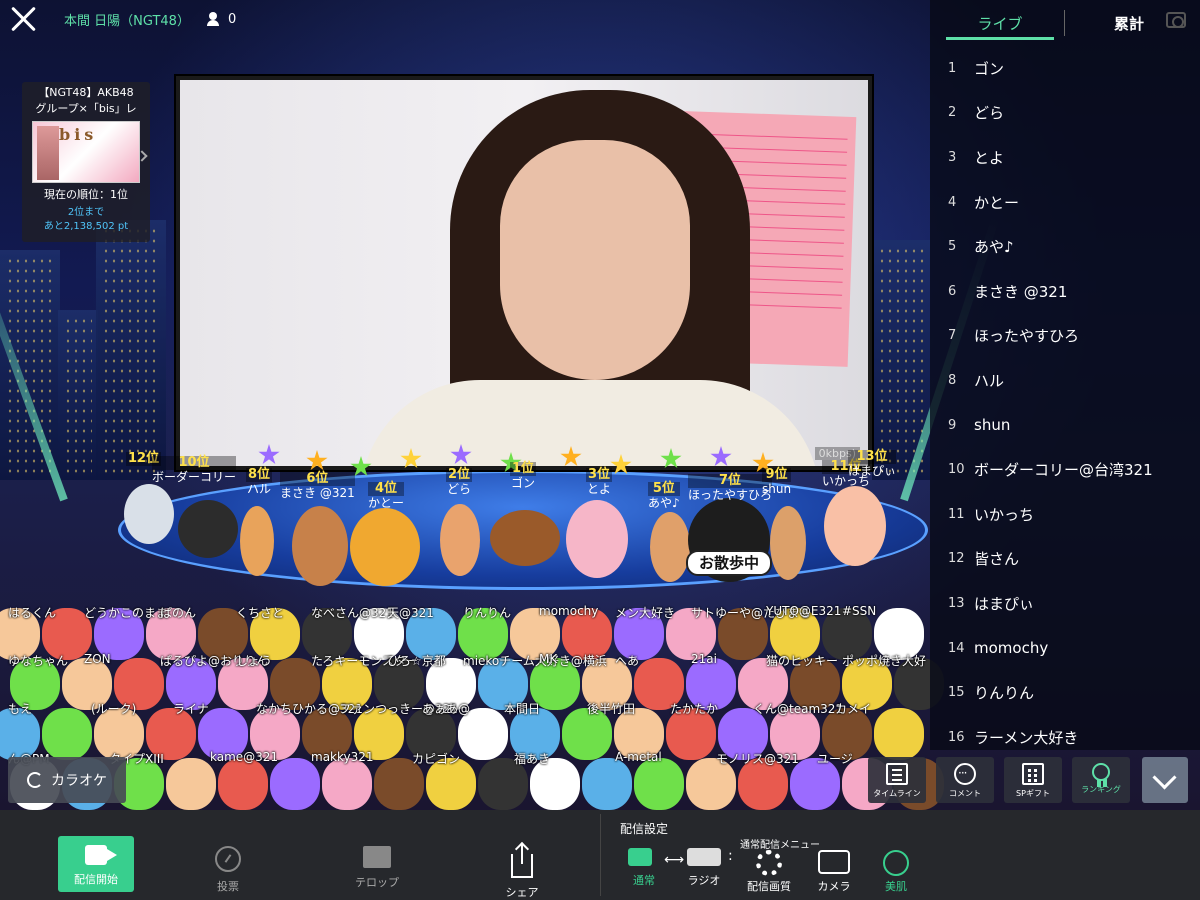  What do you see at coordinates (535, 661) in the screenshot?
I see `audience-name: miekoチーム大好き@横浜` at bounding box center [535, 661].